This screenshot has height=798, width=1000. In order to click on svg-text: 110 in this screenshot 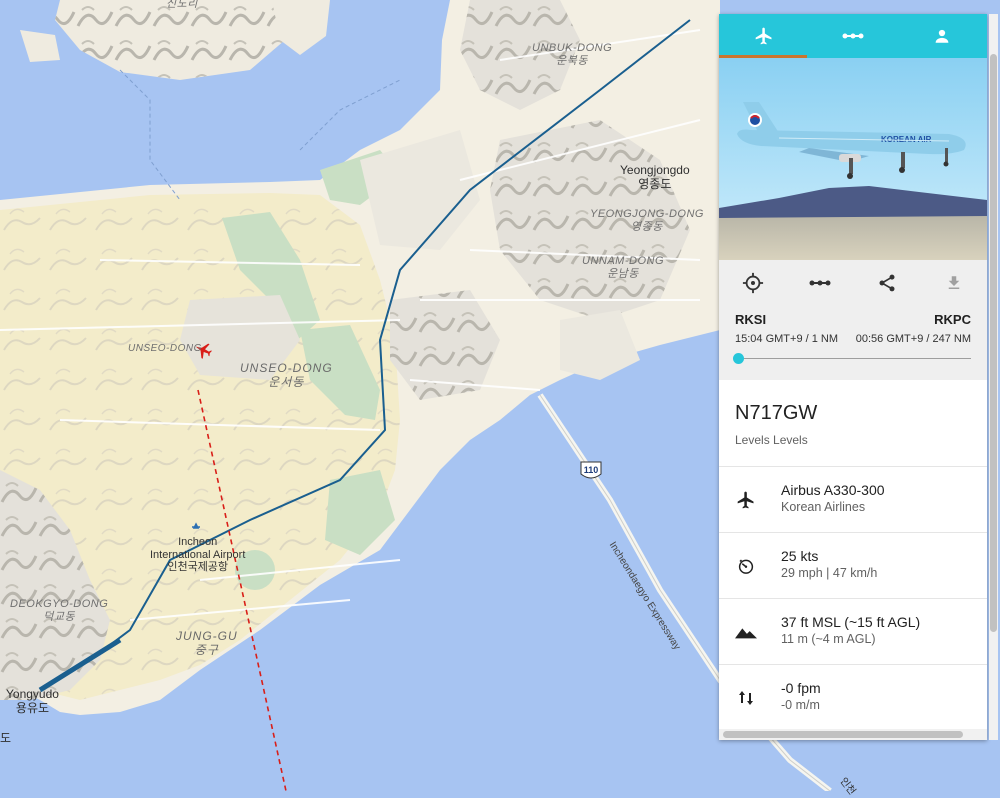, I will do `click(591, 470)`.